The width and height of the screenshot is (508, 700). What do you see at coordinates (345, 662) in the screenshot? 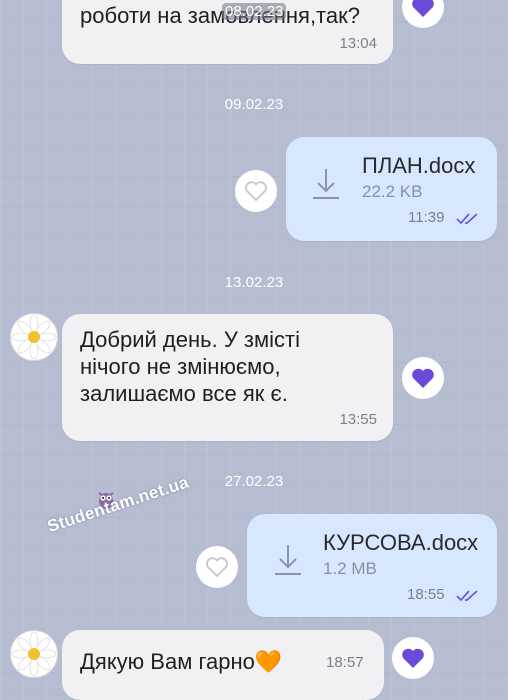
I see `message-time: 18:57` at bounding box center [345, 662].